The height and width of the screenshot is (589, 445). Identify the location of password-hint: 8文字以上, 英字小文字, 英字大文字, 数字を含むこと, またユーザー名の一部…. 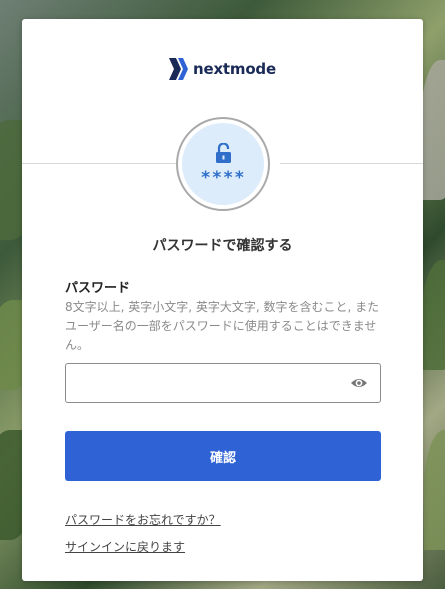
(222, 326).